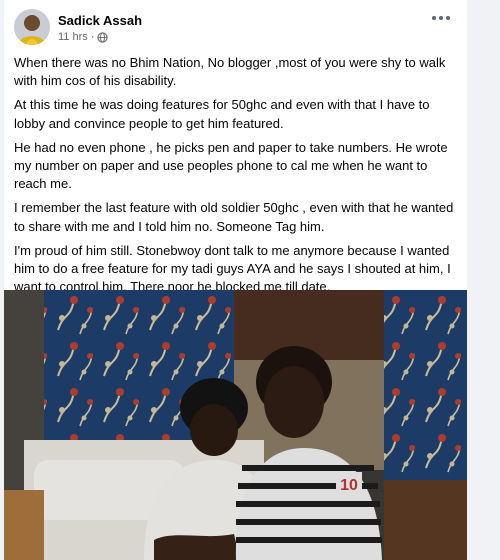  What do you see at coordinates (103, 37) in the screenshot?
I see `globe-icon` at bounding box center [103, 37].